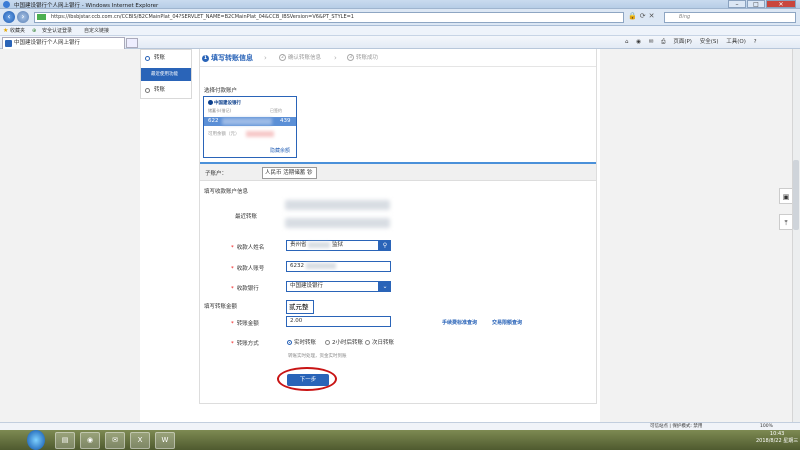  What do you see at coordinates (682, 42) in the screenshot?
I see `page-menu: 页面(P)` at bounding box center [682, 42].